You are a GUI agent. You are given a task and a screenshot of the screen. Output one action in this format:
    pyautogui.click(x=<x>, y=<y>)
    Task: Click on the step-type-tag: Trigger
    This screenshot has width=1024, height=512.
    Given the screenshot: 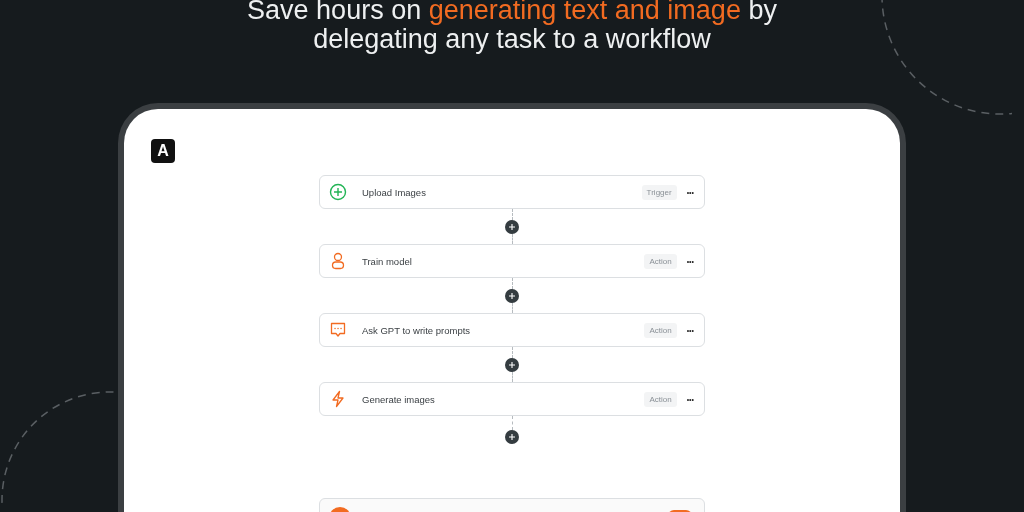 What is the action you would take?
    pyautogui.click(x=659, y=192)
    